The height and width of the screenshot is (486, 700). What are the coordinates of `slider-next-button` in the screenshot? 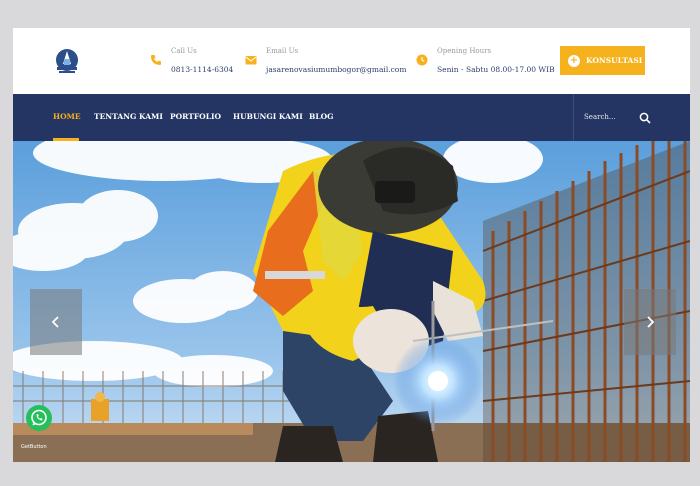 It's located at (650, 322).